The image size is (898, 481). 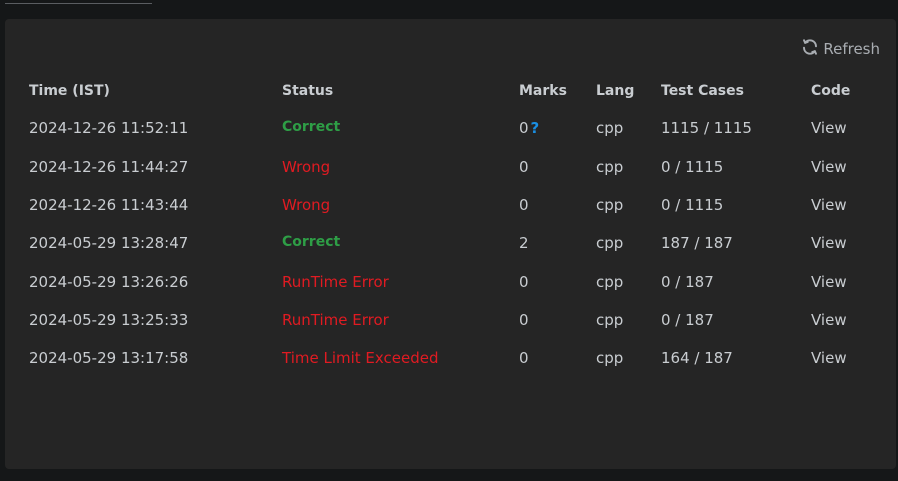 I want to click on marks-value: 2, so click(x=524, y=243).